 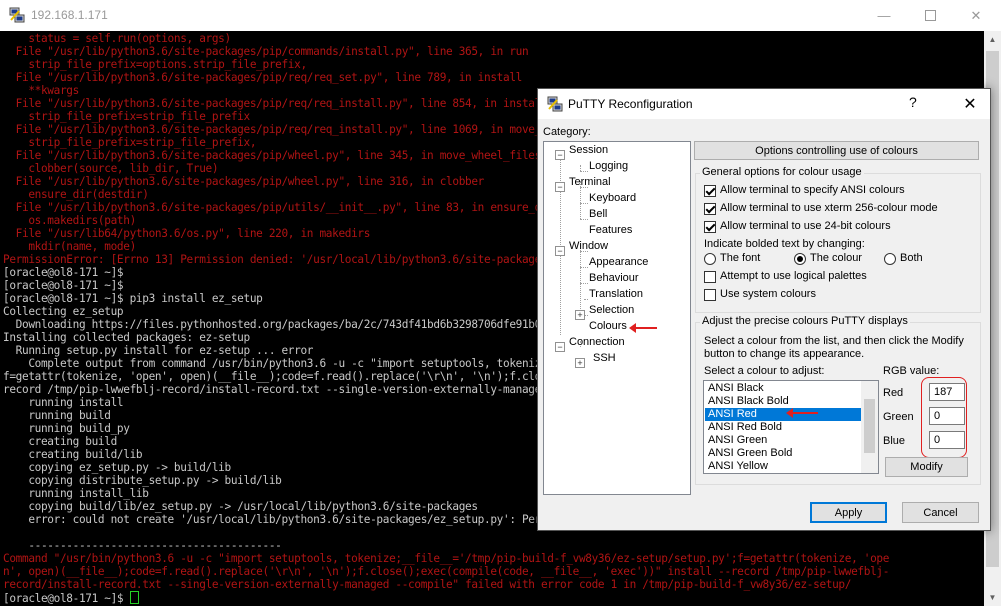 What do you see at coordinates (614, 278) in the screenshot?
I see `tree-item-behaviour: Behaviour` at bounding box center [614, 278].